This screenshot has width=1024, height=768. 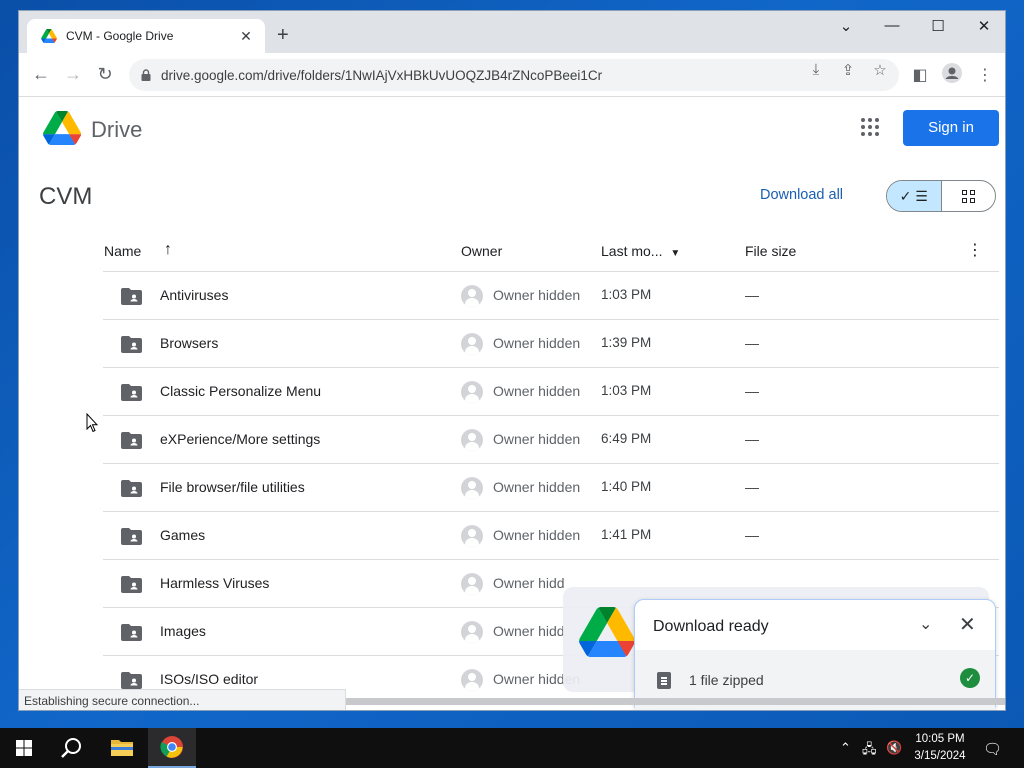 I want to click on row-name: eXPerience/More settings, so click(x=240, y=439).